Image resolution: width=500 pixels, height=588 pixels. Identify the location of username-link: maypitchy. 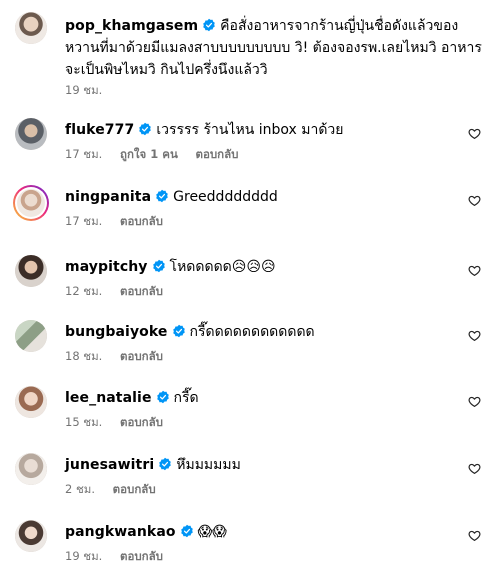
(106, 267).